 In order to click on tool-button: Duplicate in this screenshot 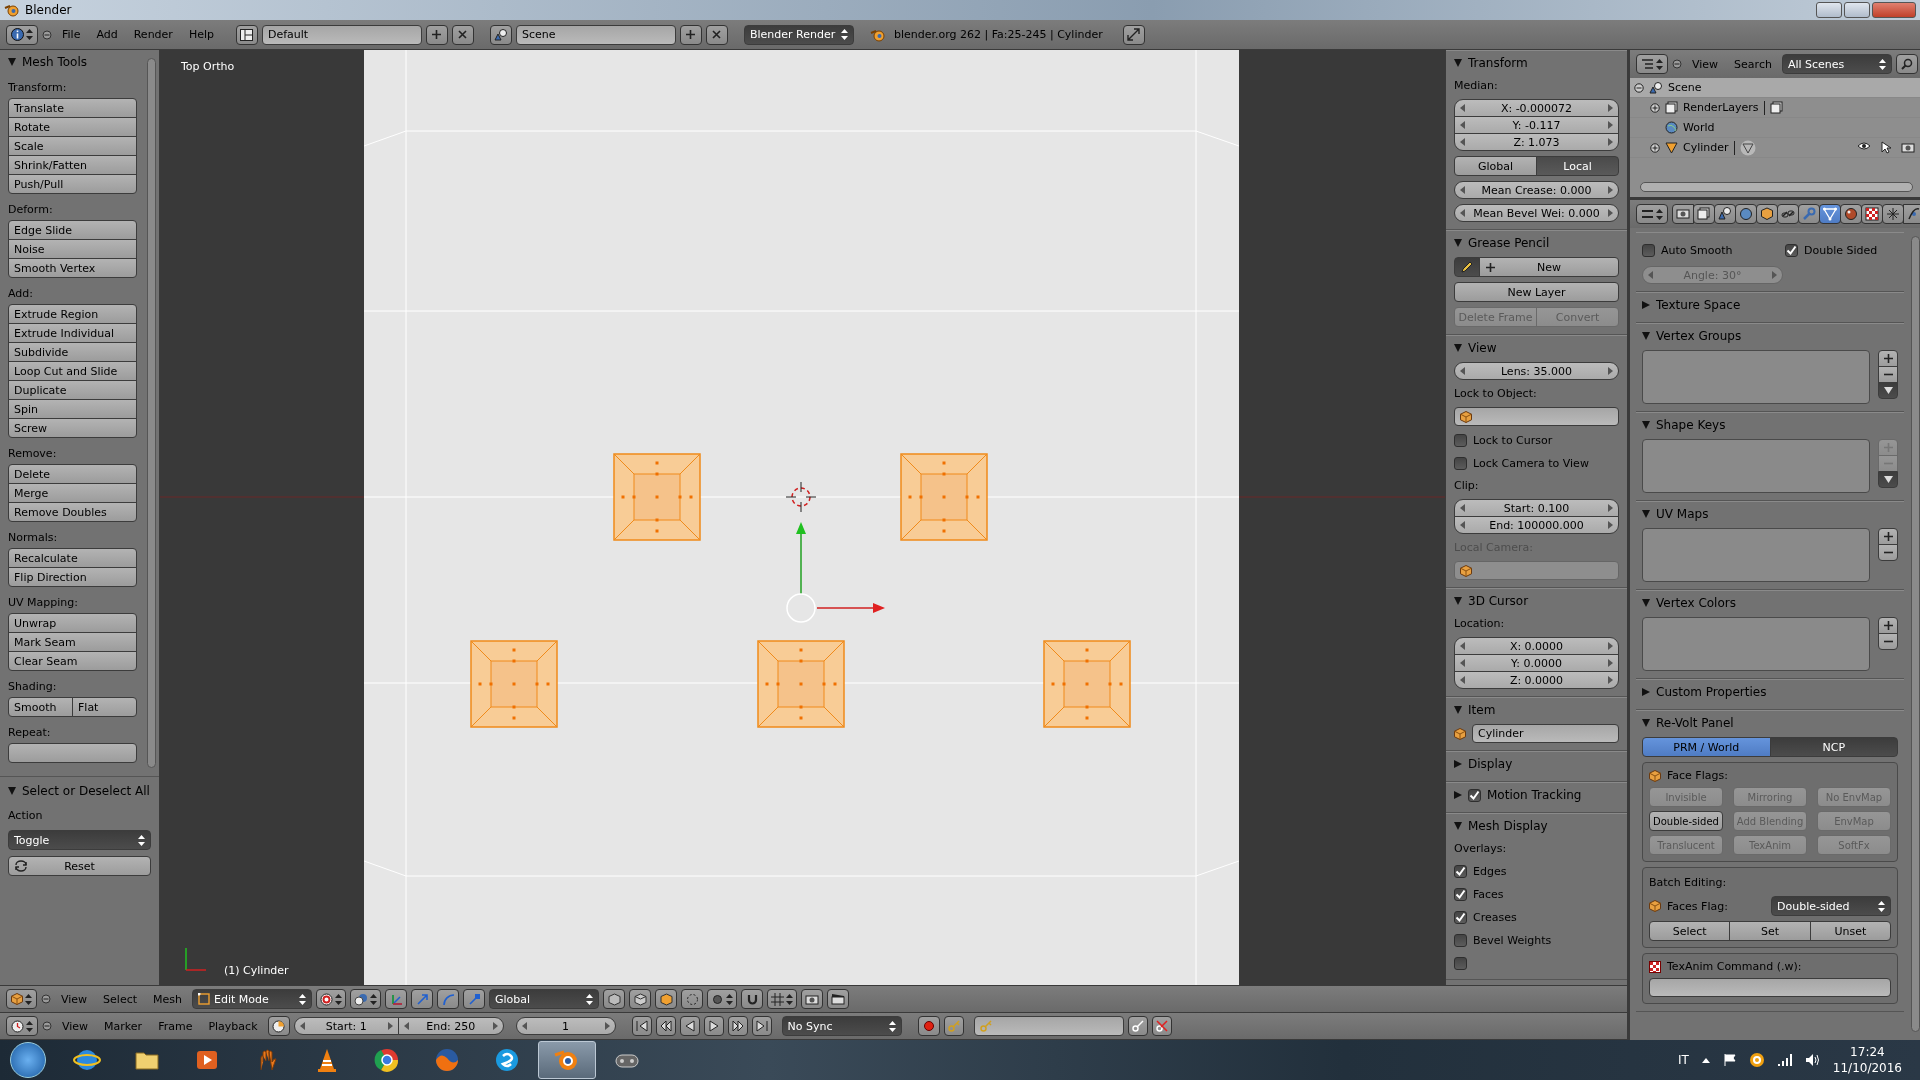, I will do `click(72, 390)`.